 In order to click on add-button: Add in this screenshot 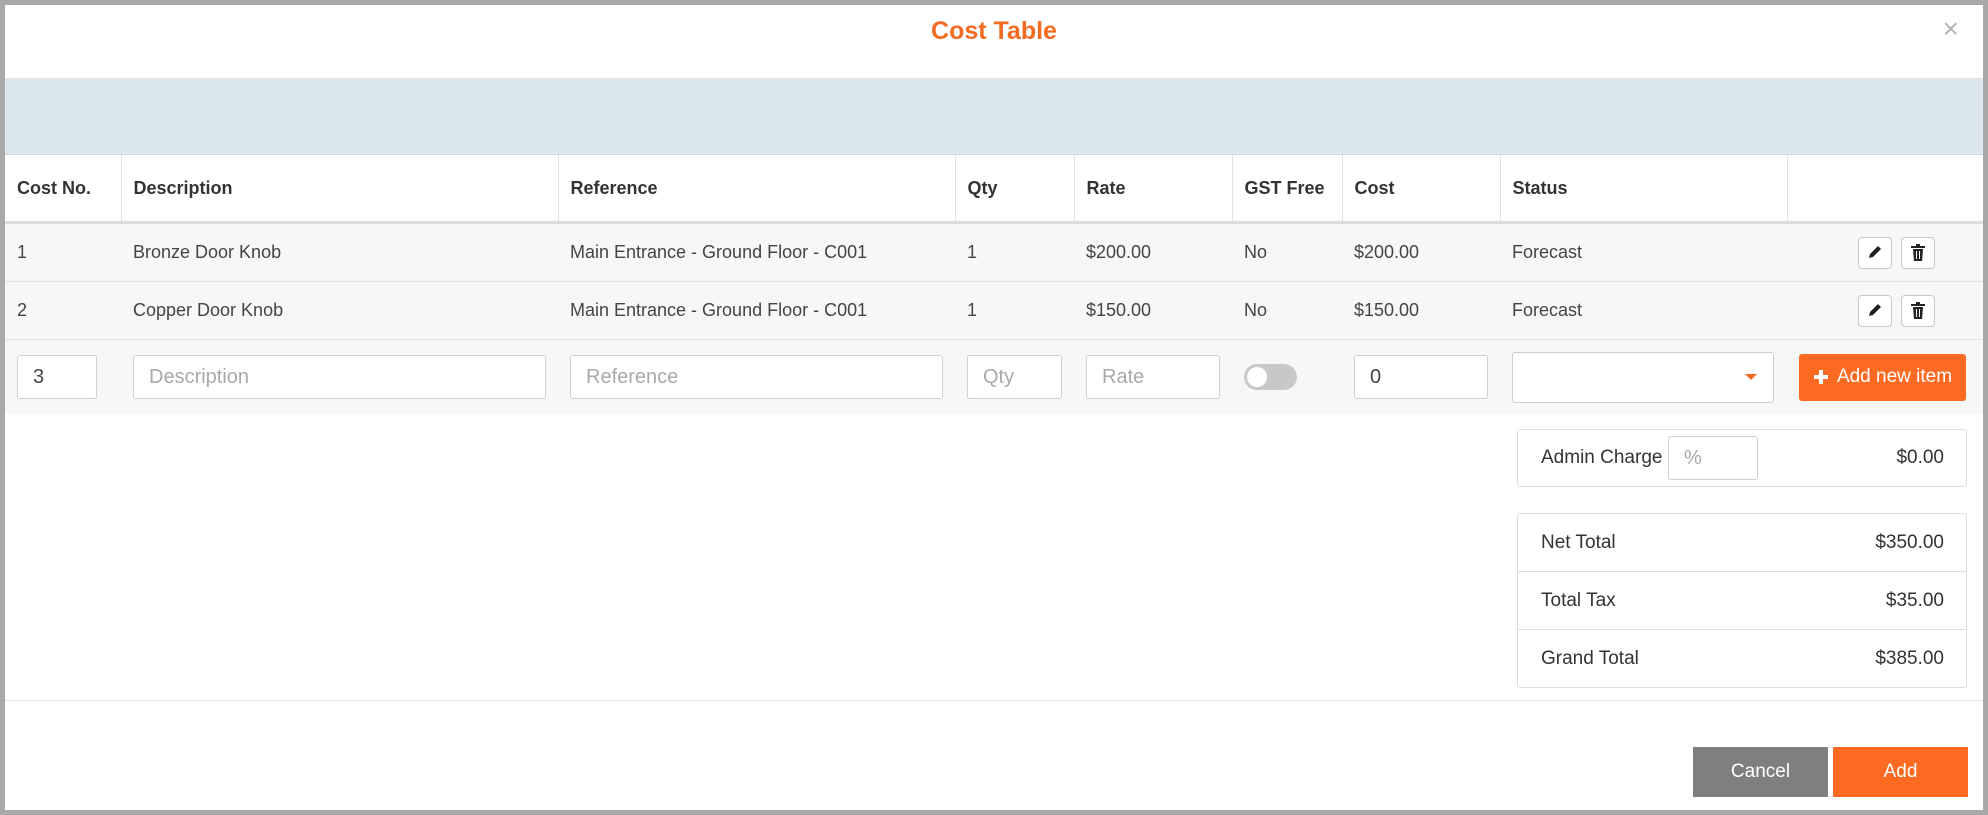, I will do `click(1900, 772)`.